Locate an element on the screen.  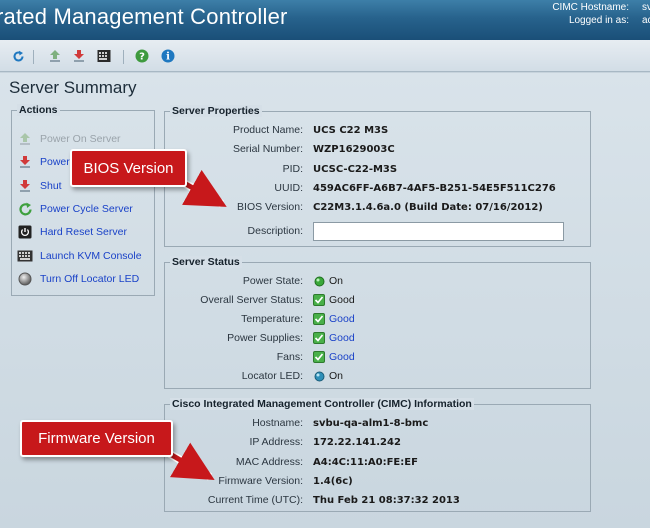
svg-text: i is located at coordinates (168, 57).